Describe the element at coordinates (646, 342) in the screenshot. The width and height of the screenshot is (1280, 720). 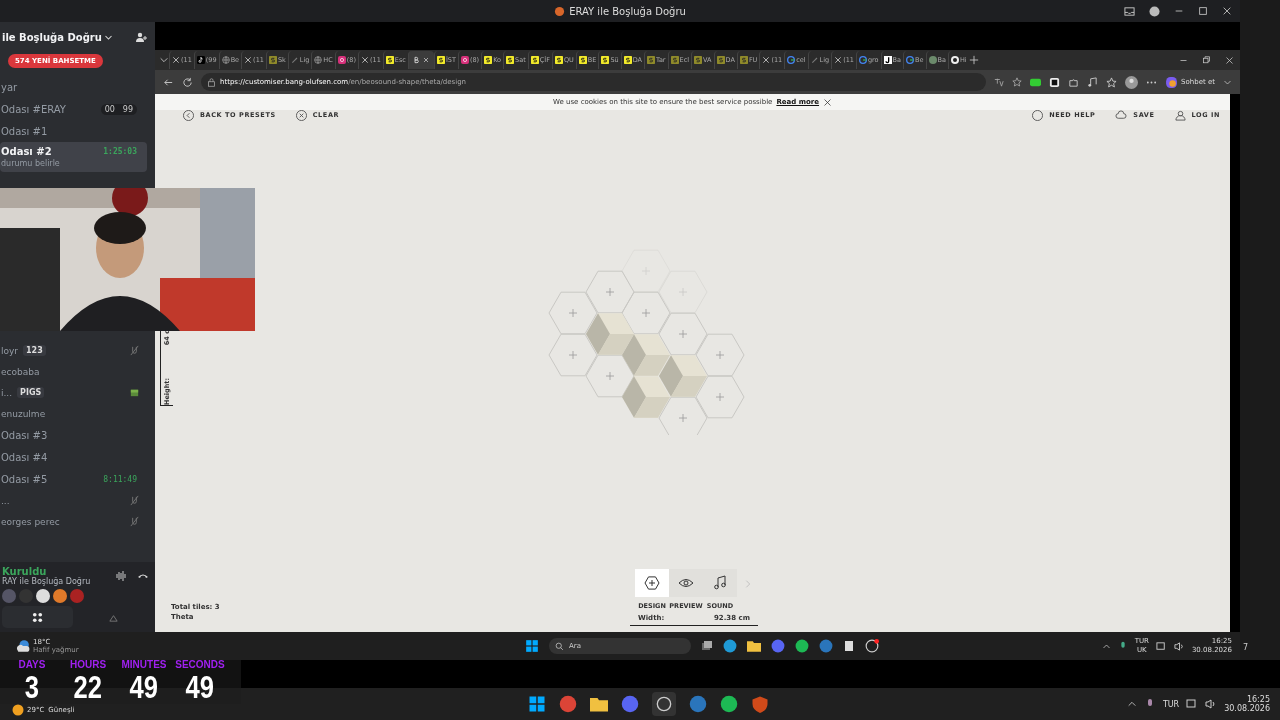
I see `hex-tiles-drawing` at that location.